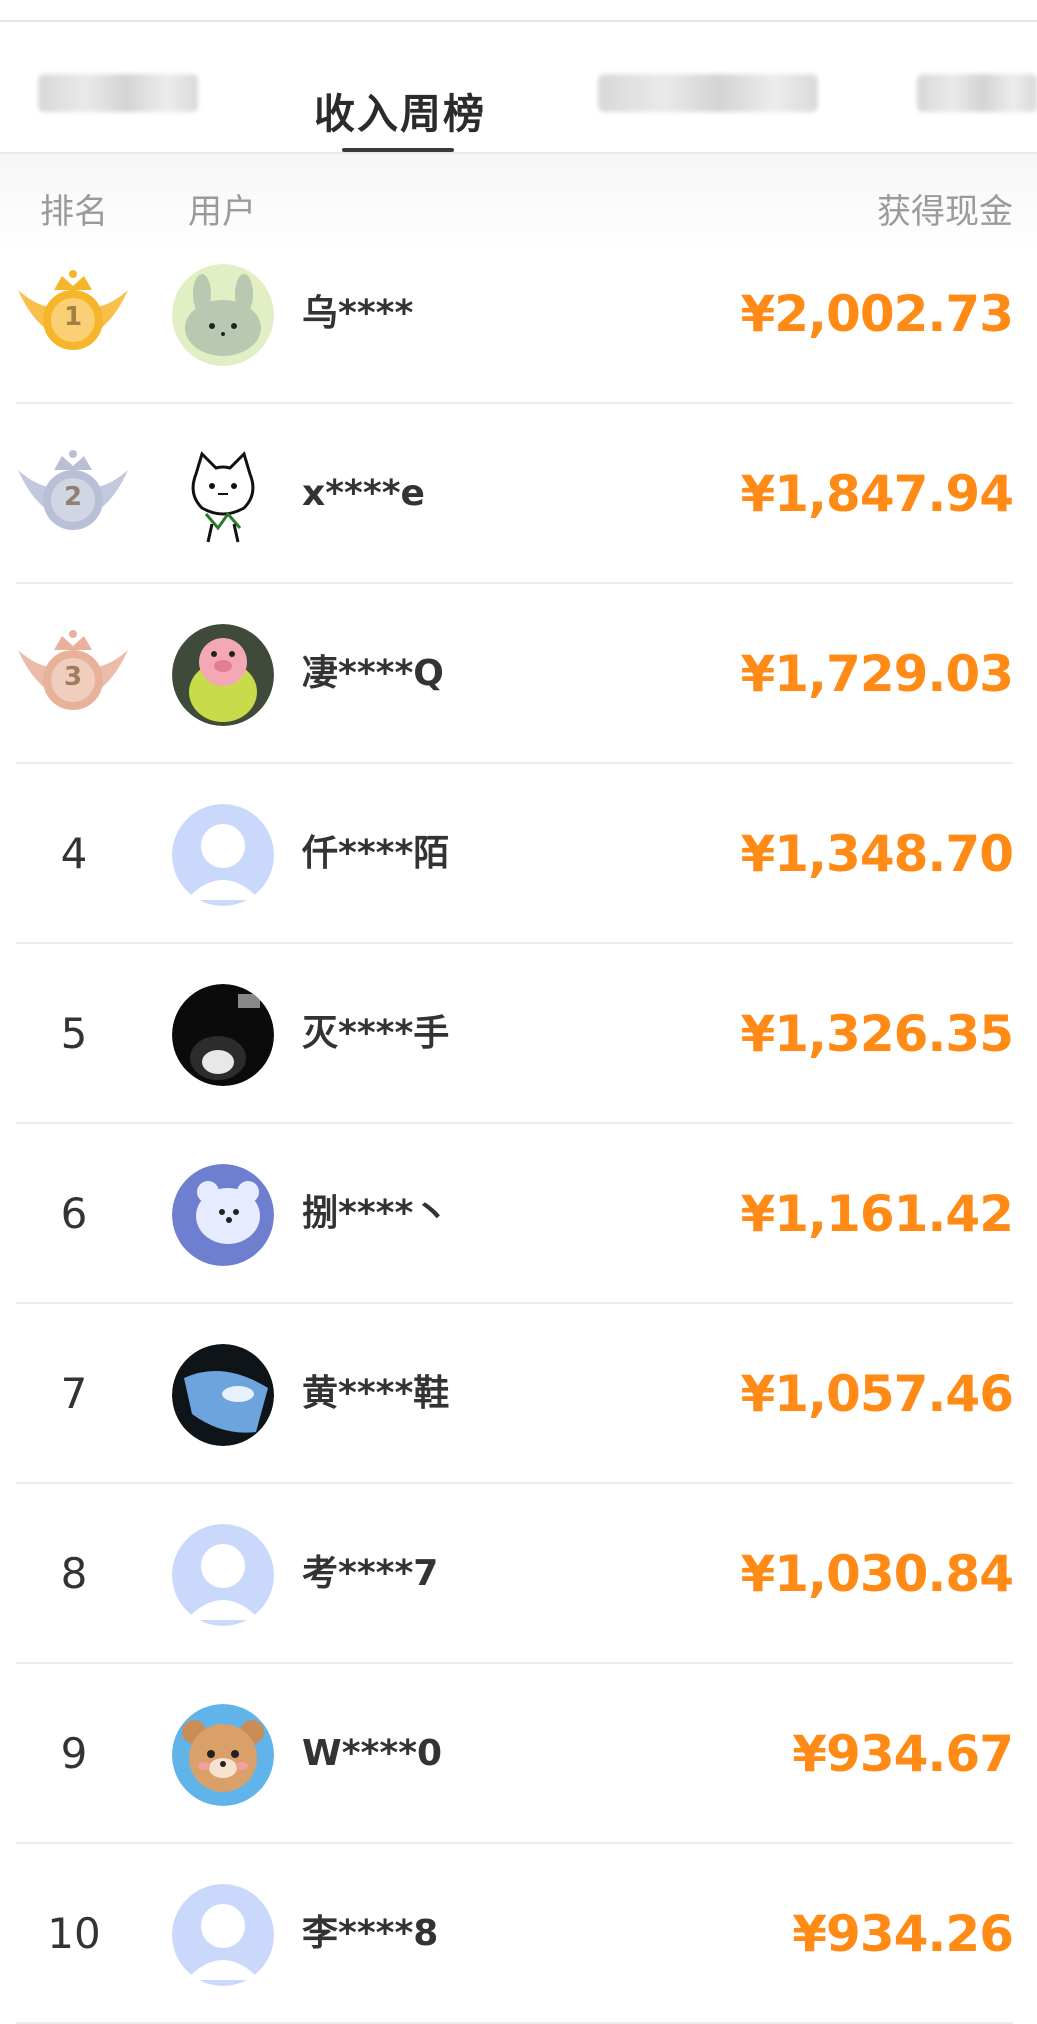  Describe the element at coordinates (877, 314) in the screenshot. I see `cash-amount: ¥2,002.73` at that location.